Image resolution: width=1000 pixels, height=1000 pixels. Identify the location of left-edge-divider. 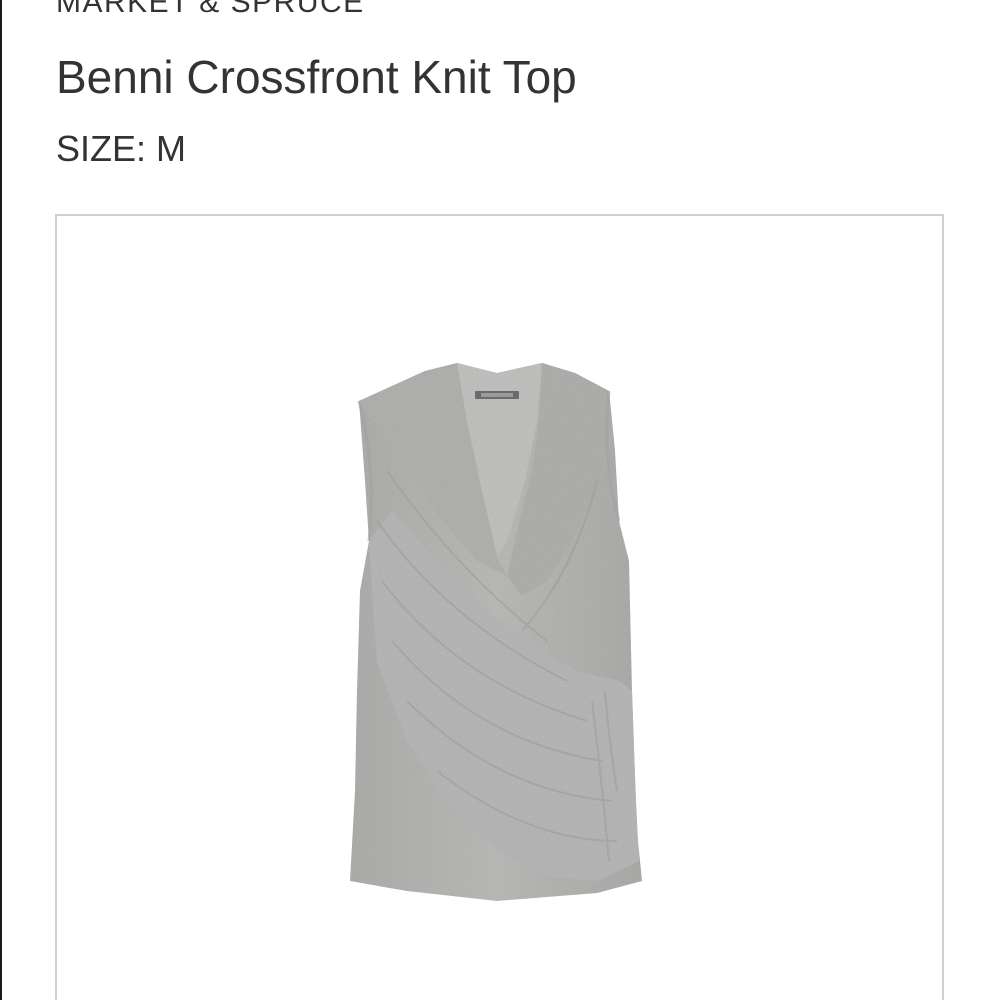
(1, 500).